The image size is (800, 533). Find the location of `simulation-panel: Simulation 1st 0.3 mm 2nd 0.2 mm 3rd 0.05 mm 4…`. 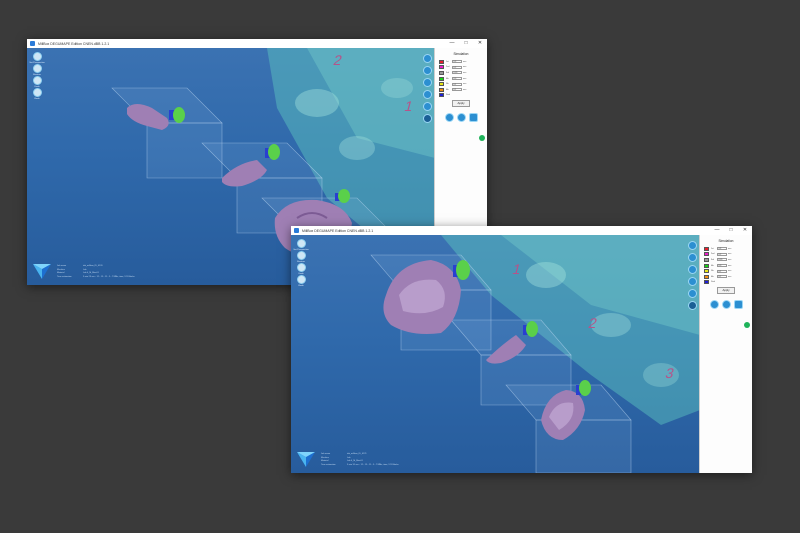

simulation-panel: Simulation 1st 0.3 mm 2nd 0.2 mm 3rd 0.05 mm 4… is located at coordinates (725, 354).